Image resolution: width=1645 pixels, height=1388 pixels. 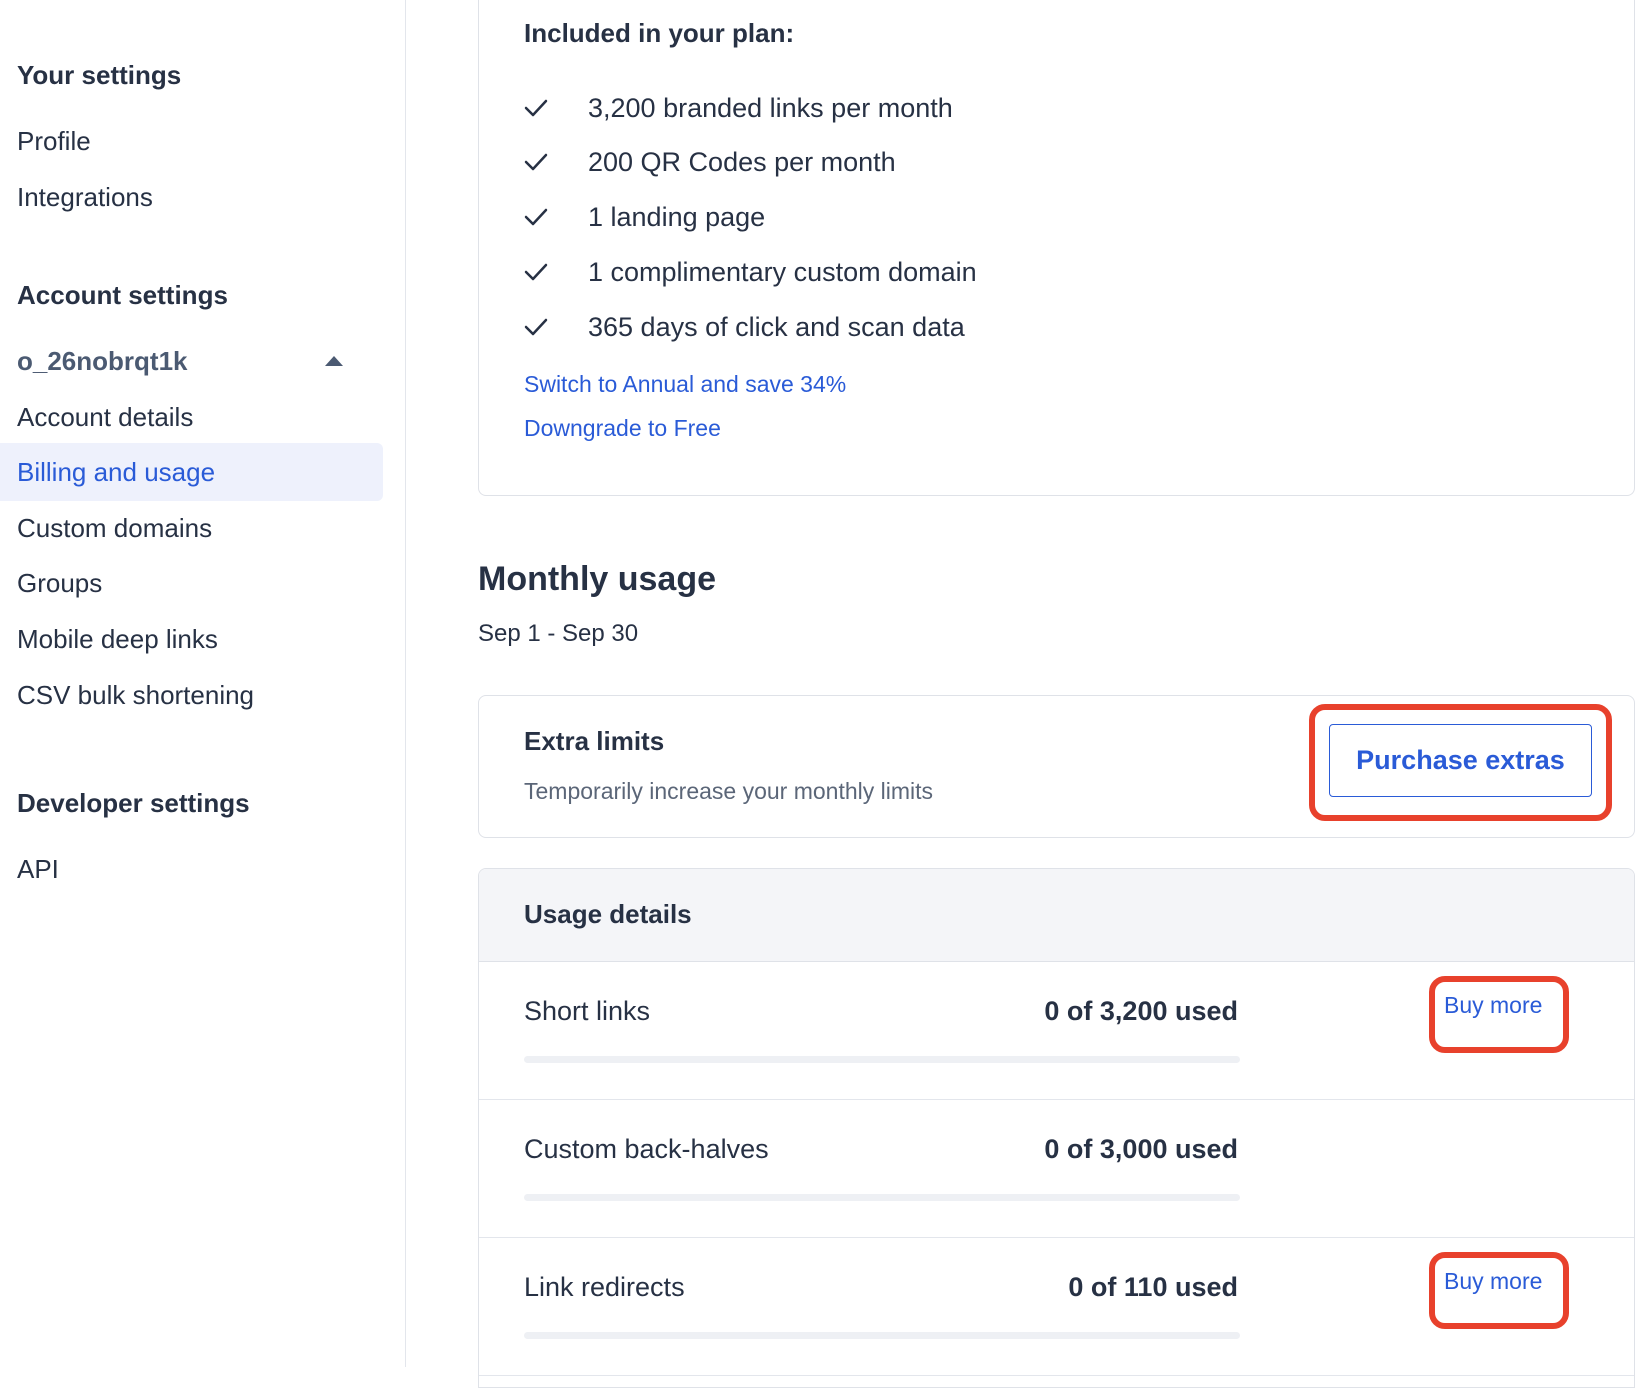 What do you see at coordinates (608, 914) in the screenshot?
I see `usage-details-title: Usage details` at bounding box center [608, 914].